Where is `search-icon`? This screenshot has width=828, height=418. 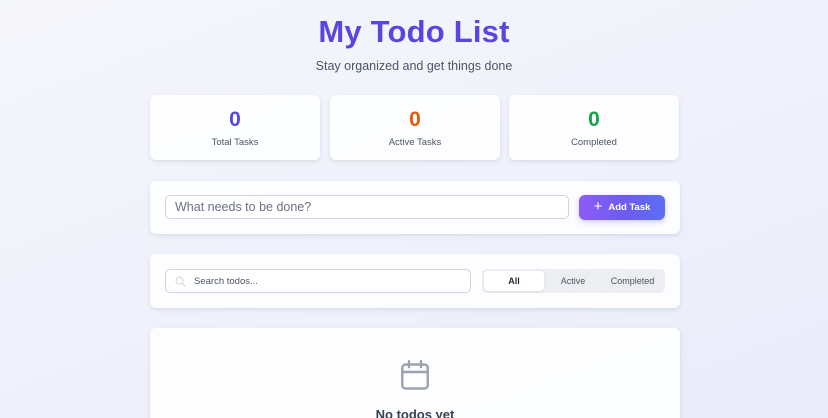 search-icon is located at coordinates (180, 281).